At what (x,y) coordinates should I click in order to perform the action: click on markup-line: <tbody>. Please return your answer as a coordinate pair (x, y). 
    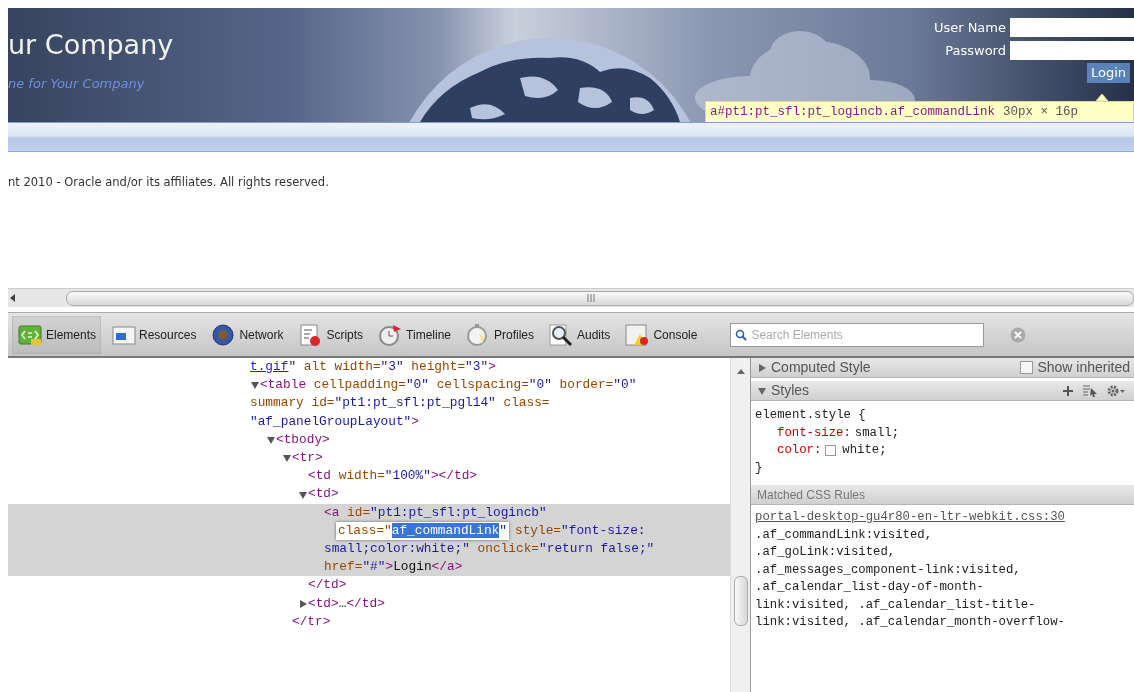
    Looking at the image, I should click on (303, 439).